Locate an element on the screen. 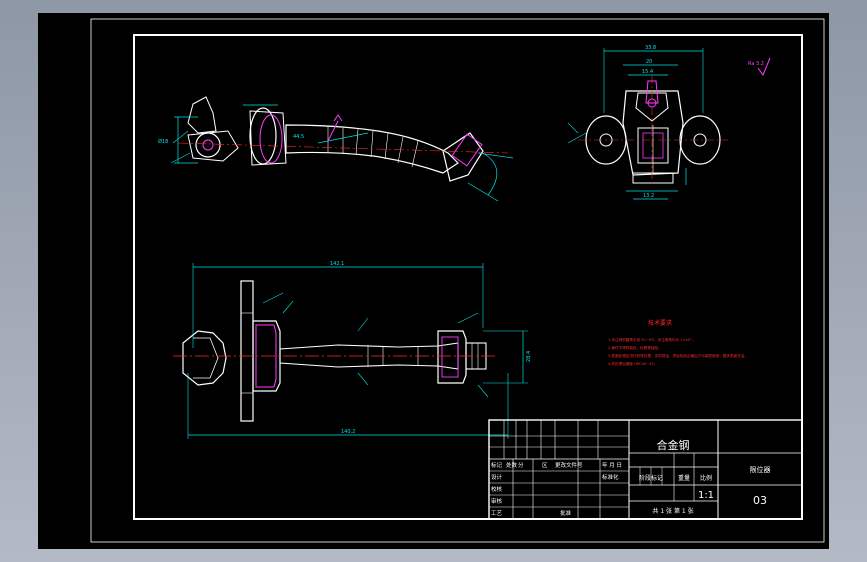 The height and width of the screenshot is (562, 867). sheet-count: 共 1 张 第 1 张 is located at coordinates (672, 511).